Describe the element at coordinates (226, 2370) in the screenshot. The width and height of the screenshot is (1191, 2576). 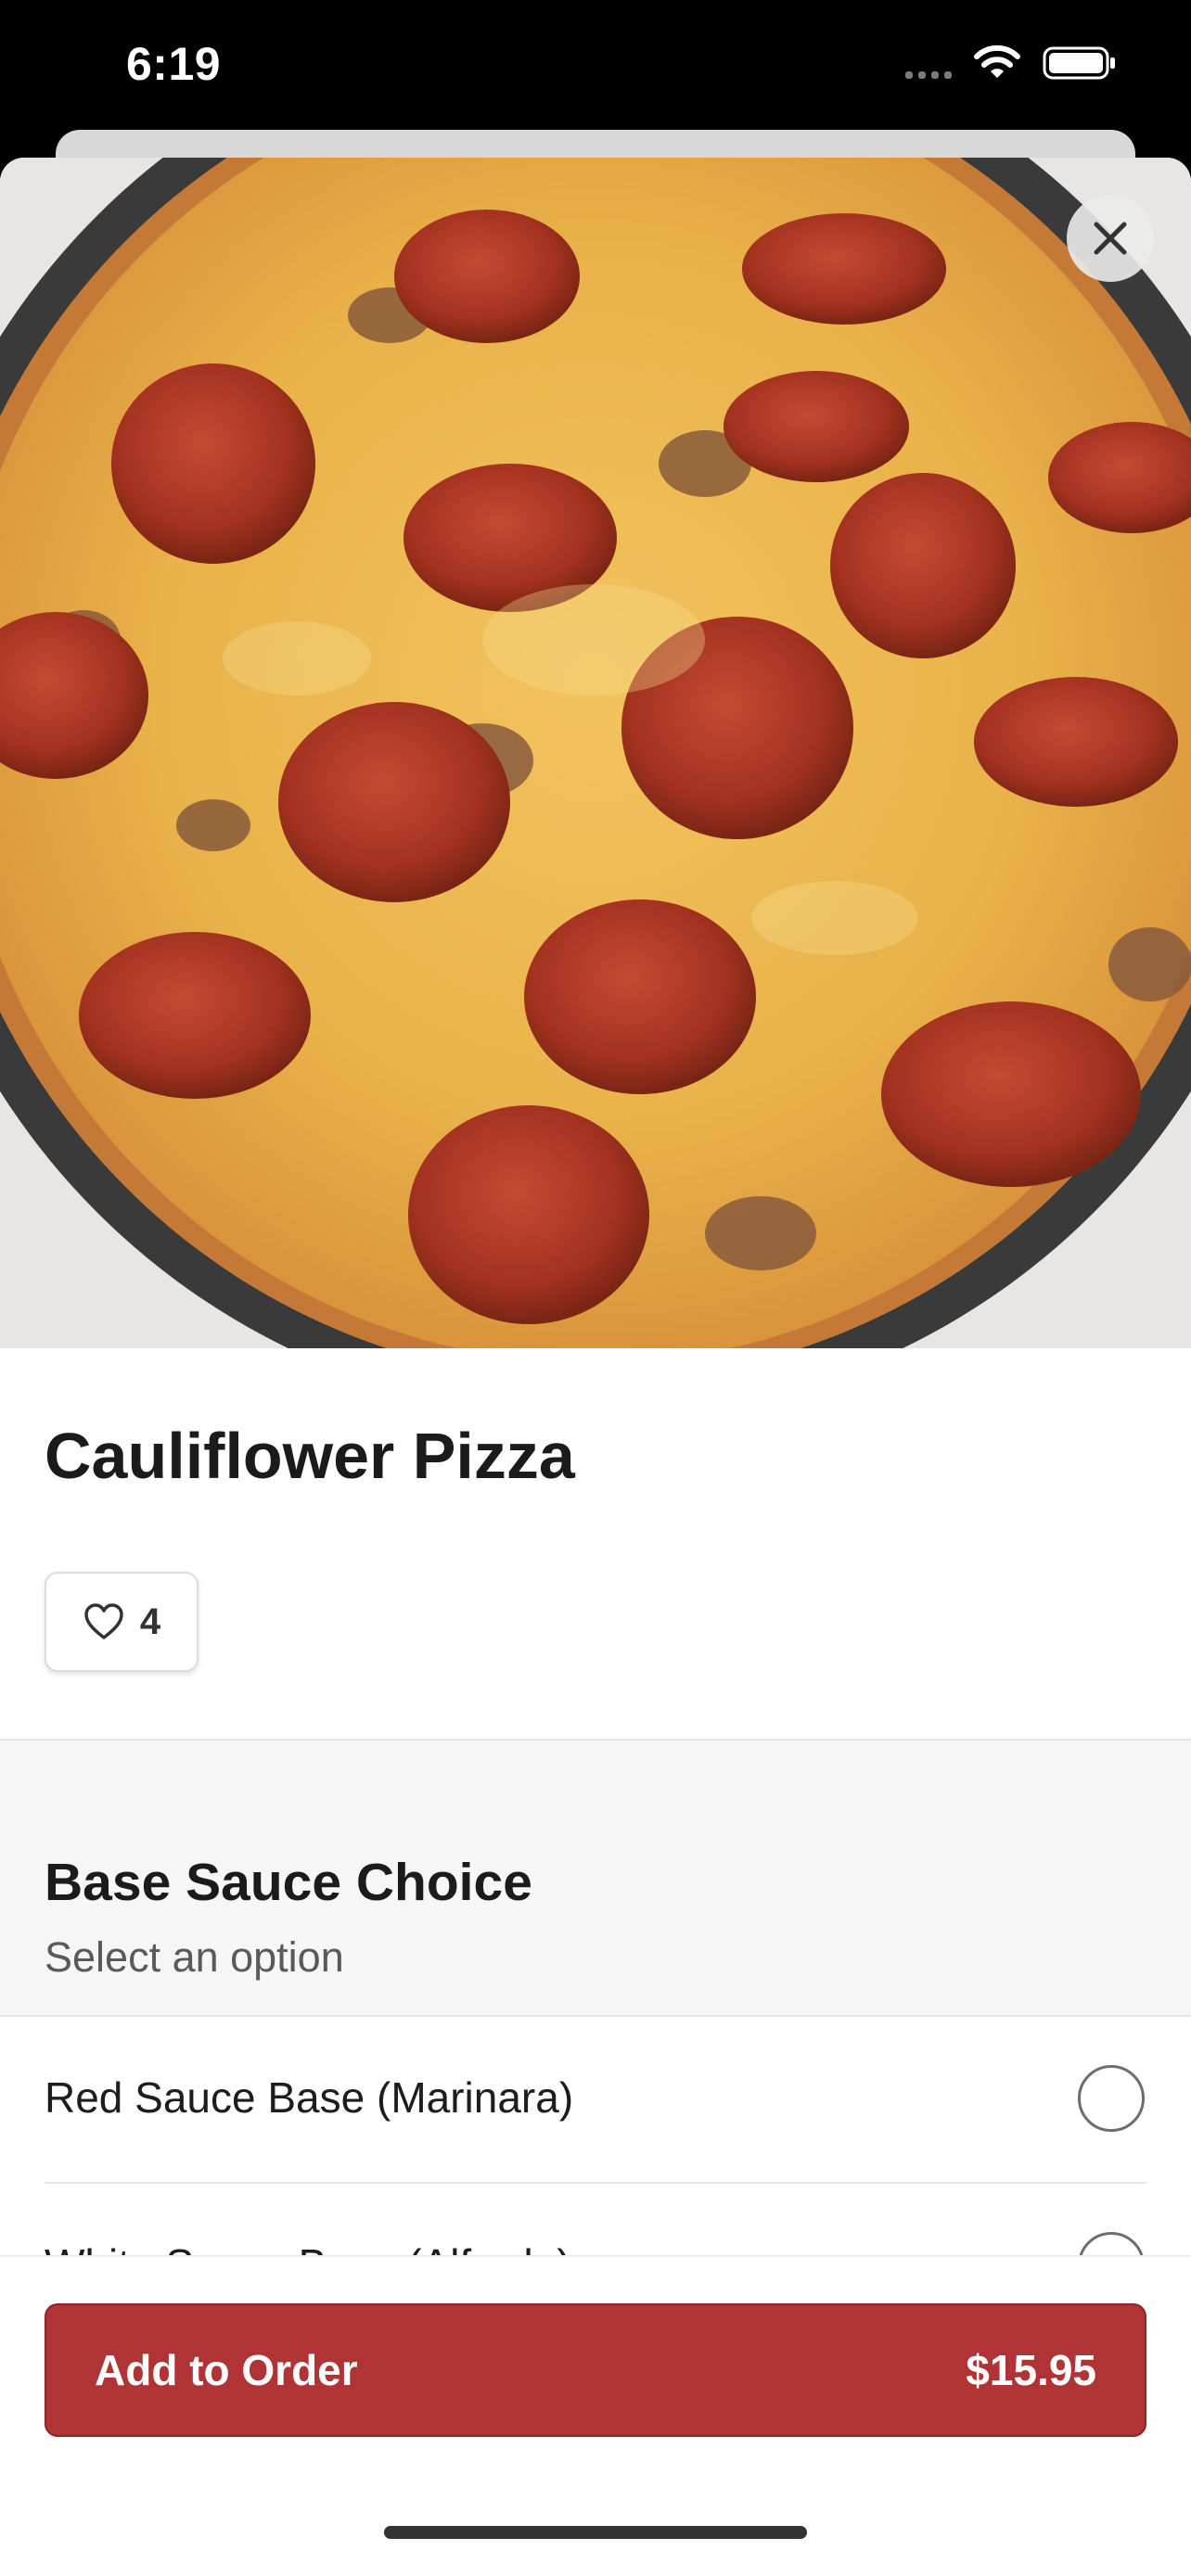
I see `order-button-label: Add to Order` at that location.